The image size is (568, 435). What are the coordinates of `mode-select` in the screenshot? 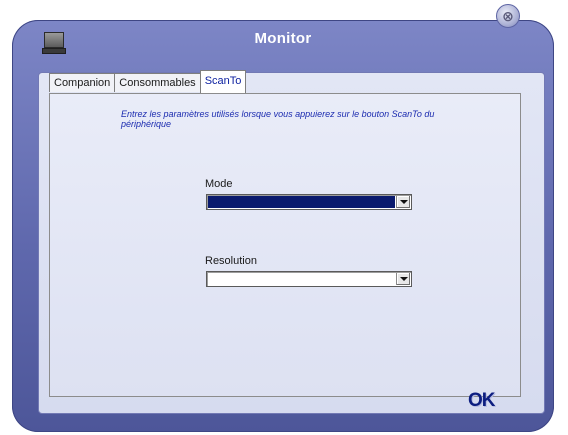 It's located at (309, 202).